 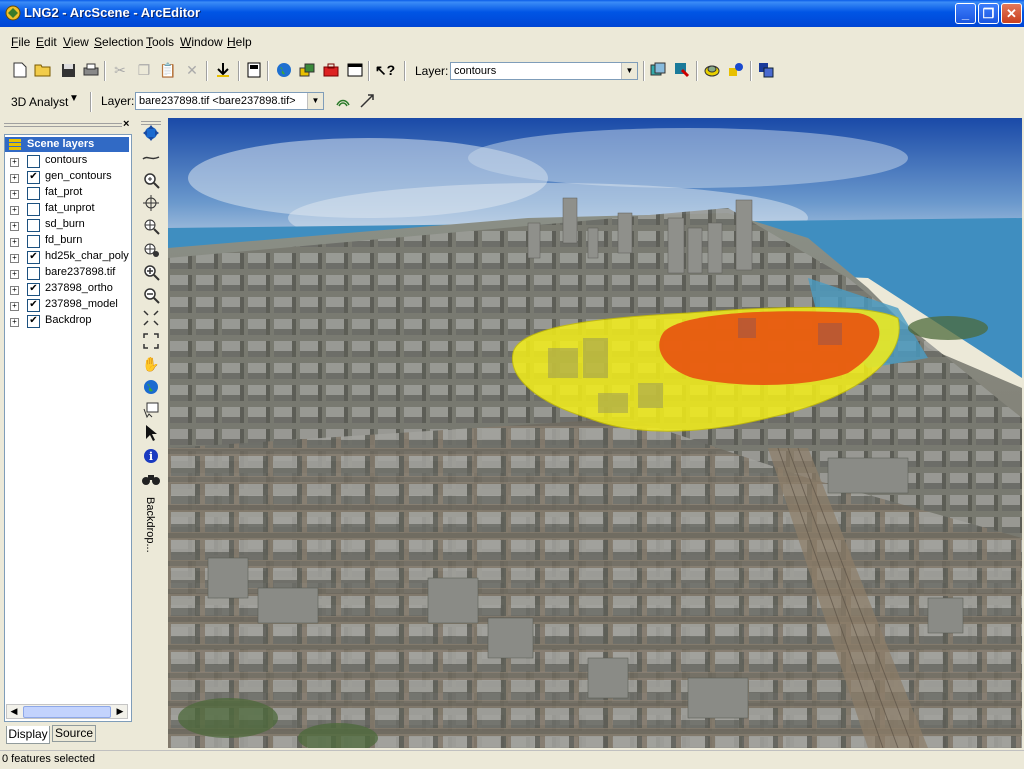 I want to click on layer-row: + sd_burn, so click(x=70, y=226).